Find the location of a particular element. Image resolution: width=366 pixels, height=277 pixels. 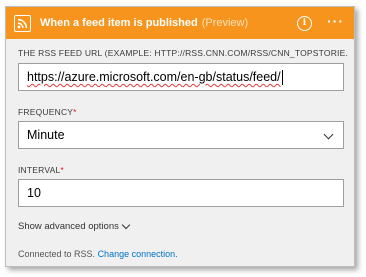

advanced-options-text: Show advanced options is located at coordinates (68, 226).